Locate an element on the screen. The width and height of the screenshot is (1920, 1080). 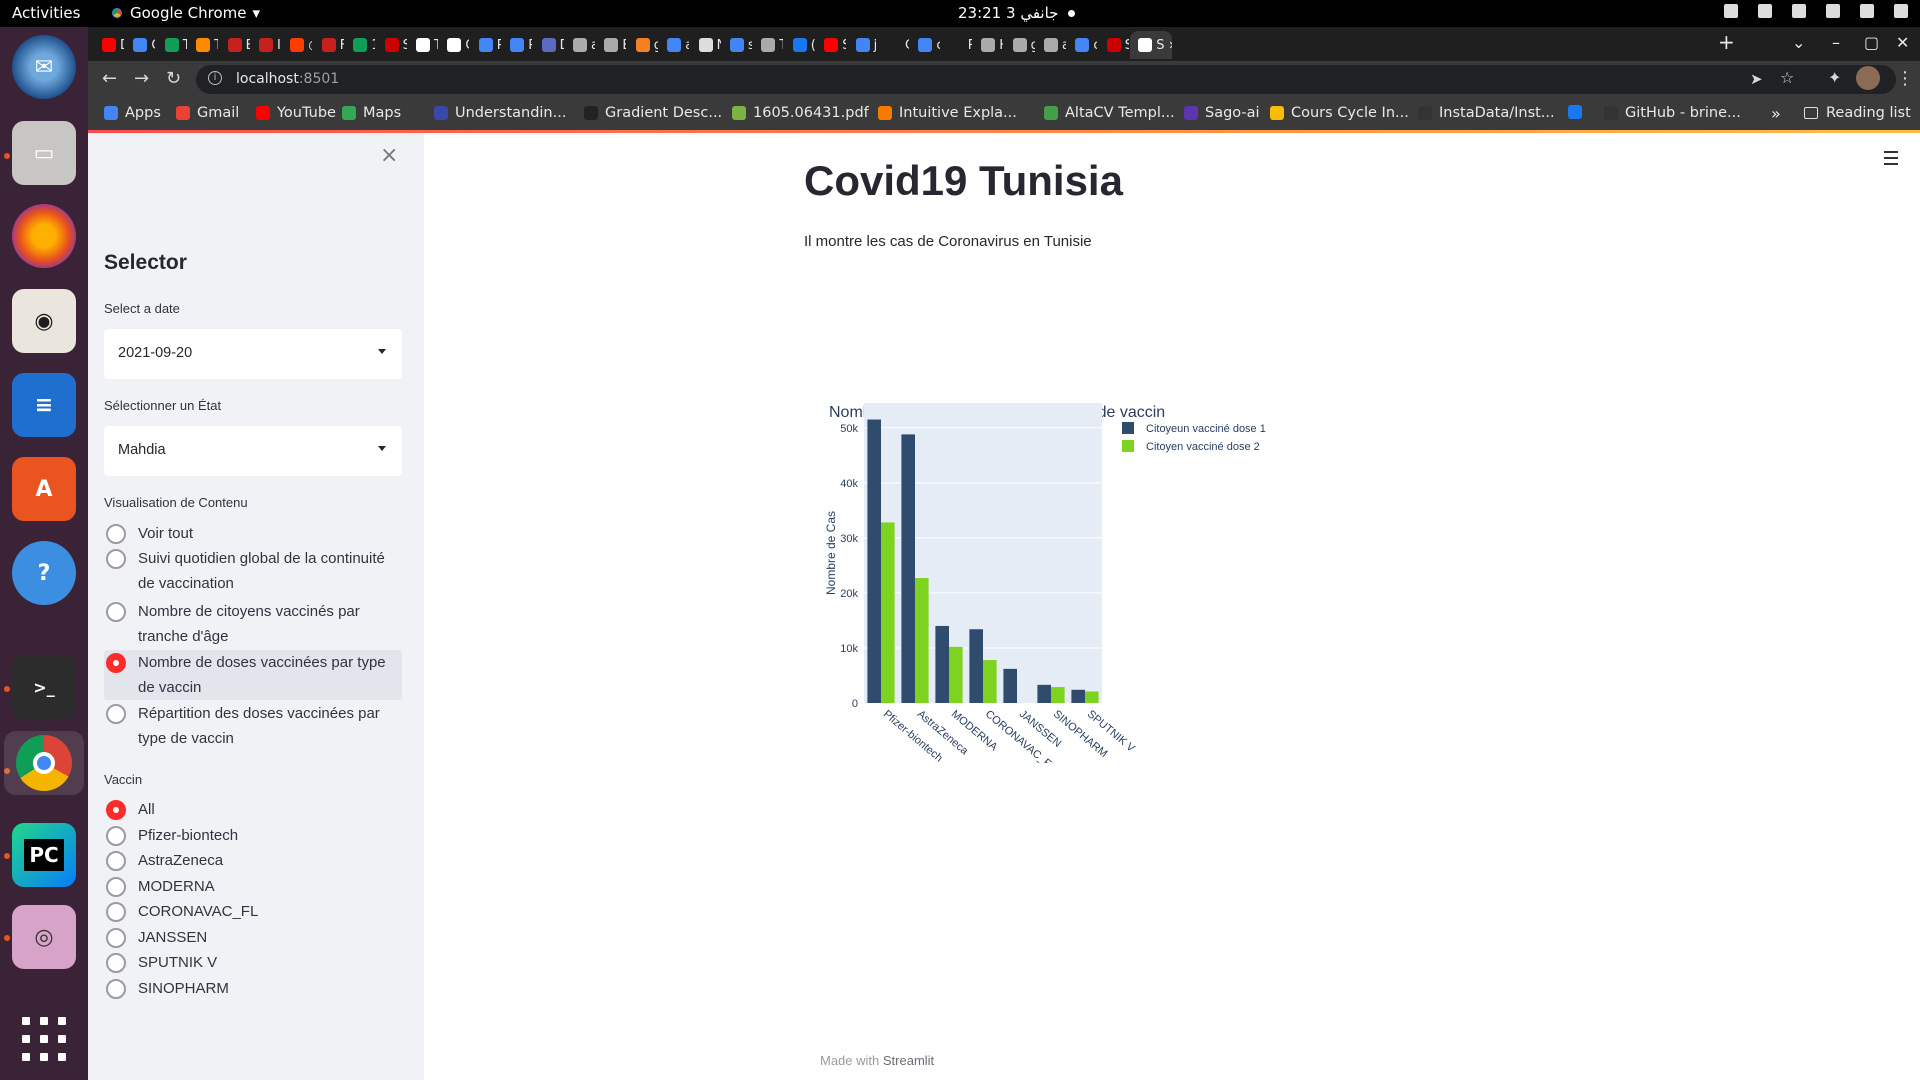
close-tab-icon: ✕ is located at coordinates (1170, 45).